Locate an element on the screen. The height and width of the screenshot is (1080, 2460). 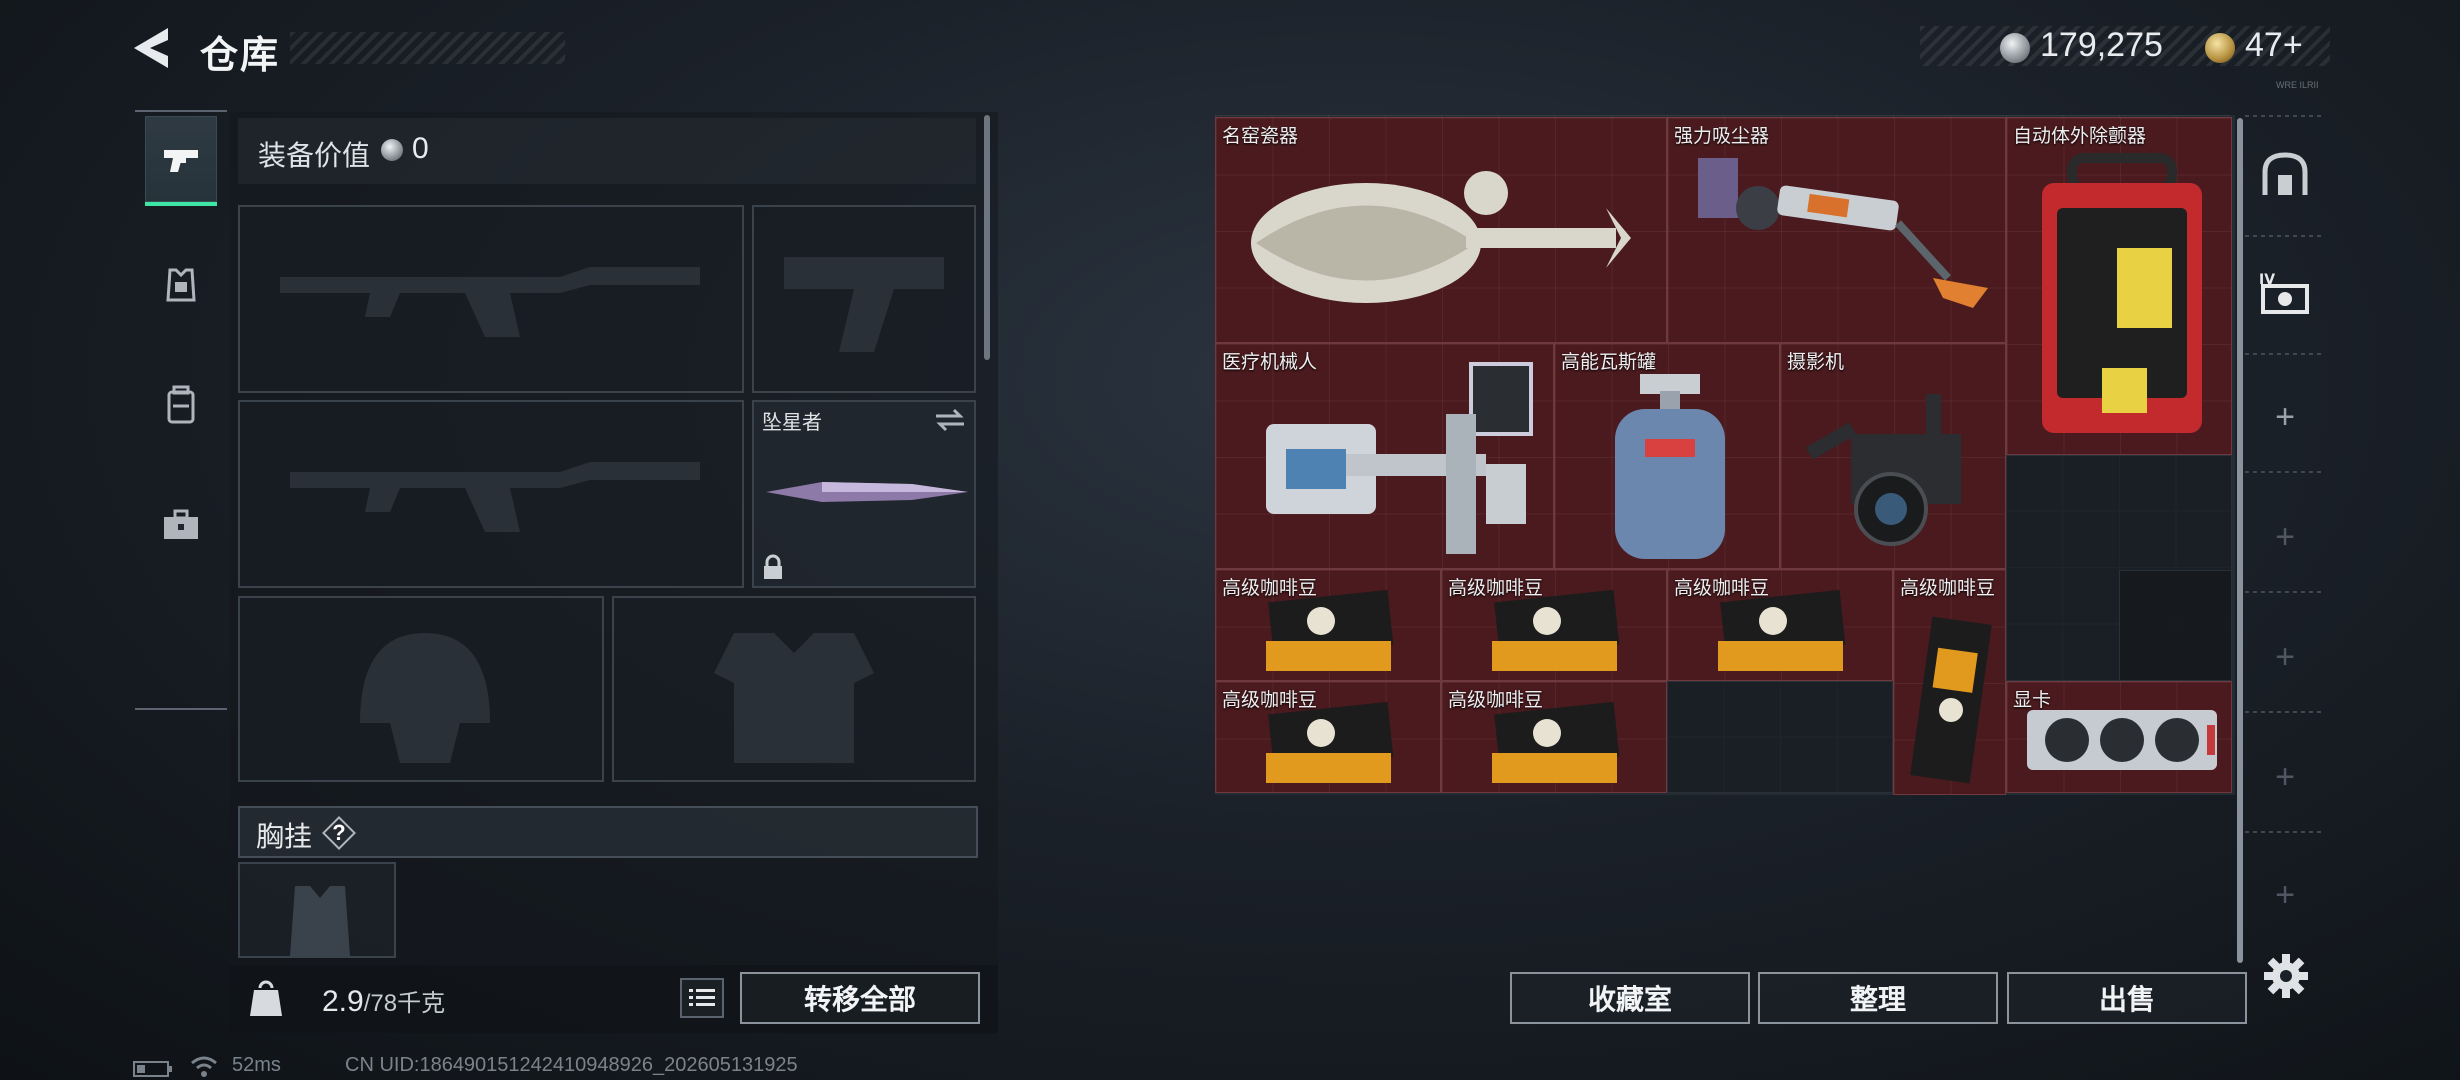
stash-scrollbar is located at coordinates (2240, 540).